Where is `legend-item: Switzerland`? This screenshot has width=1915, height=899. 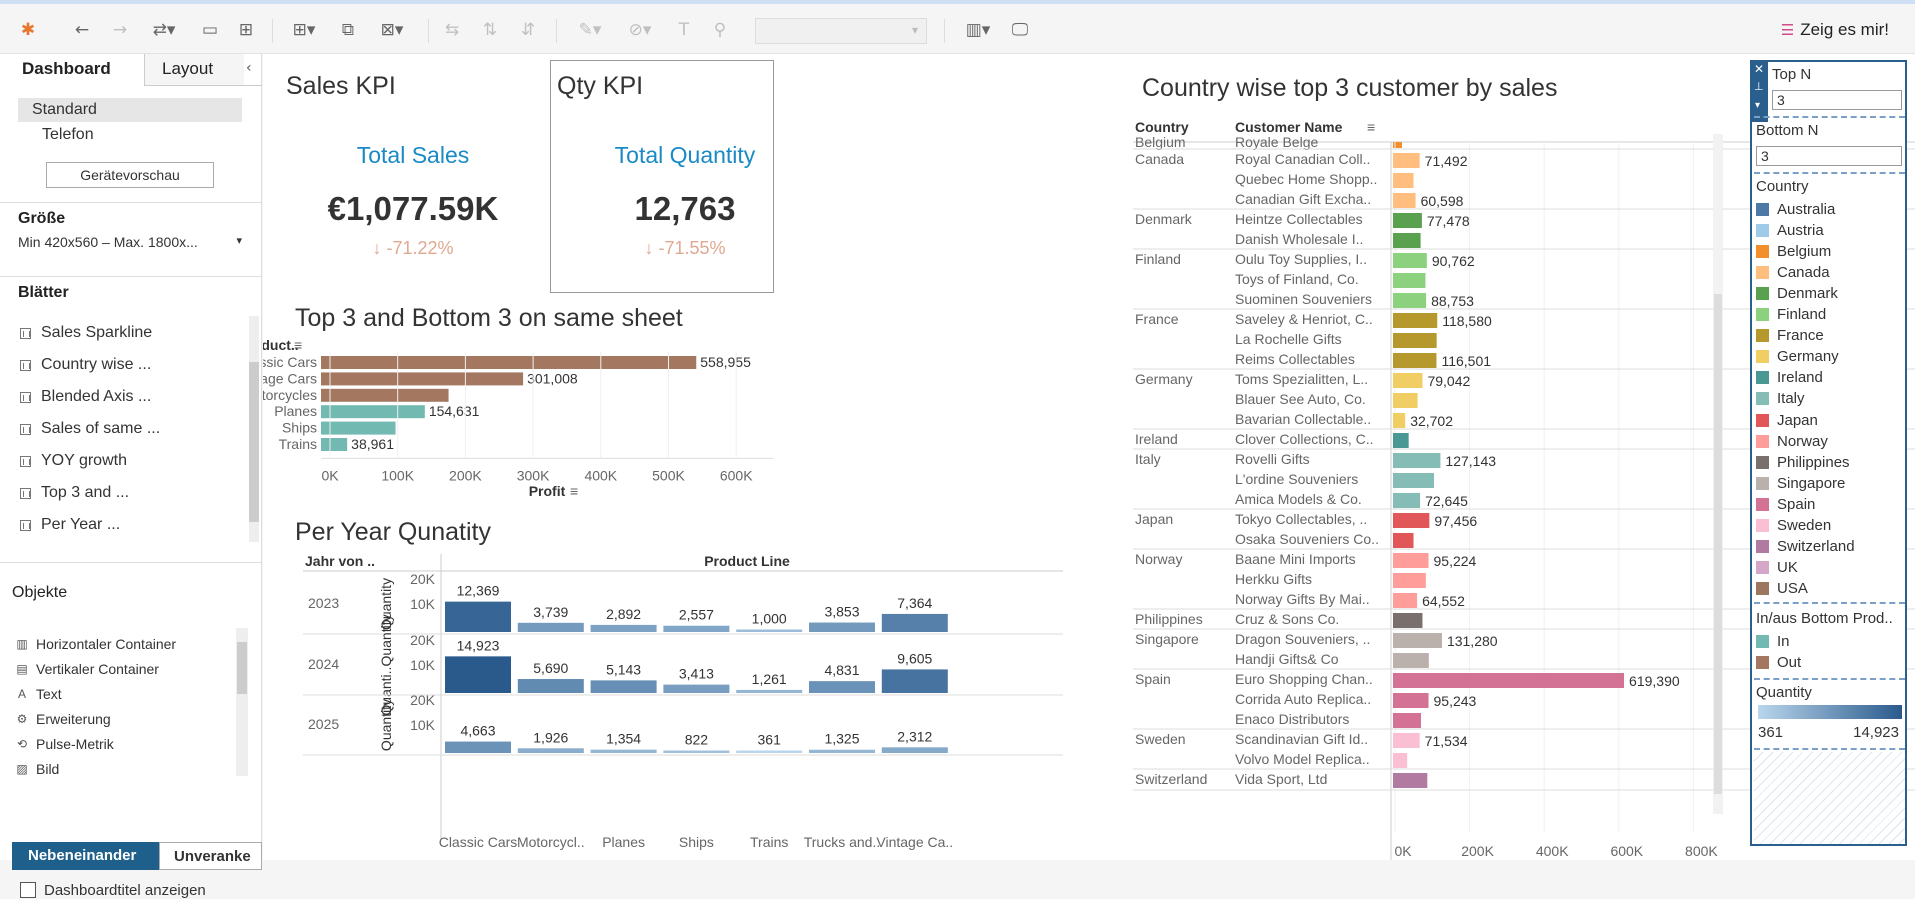
legend-item: Switzerland is located at coordinates (1805, 547).